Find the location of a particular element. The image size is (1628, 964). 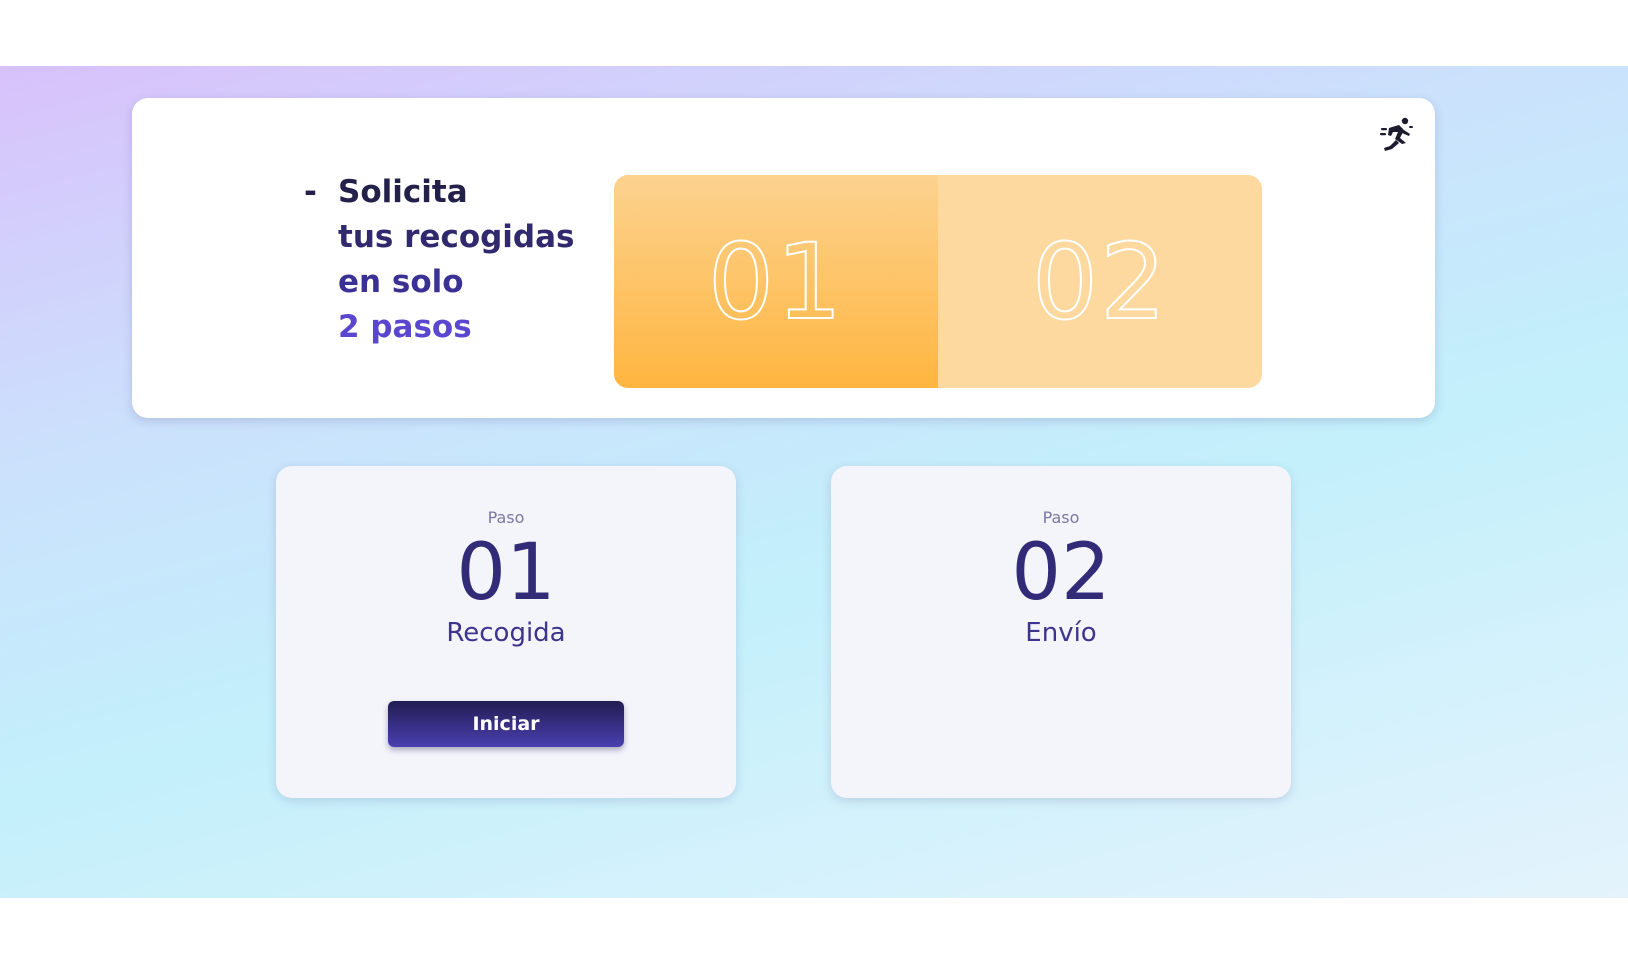

hero-title-line-1: Solicita is located at coordinates (403, 192).